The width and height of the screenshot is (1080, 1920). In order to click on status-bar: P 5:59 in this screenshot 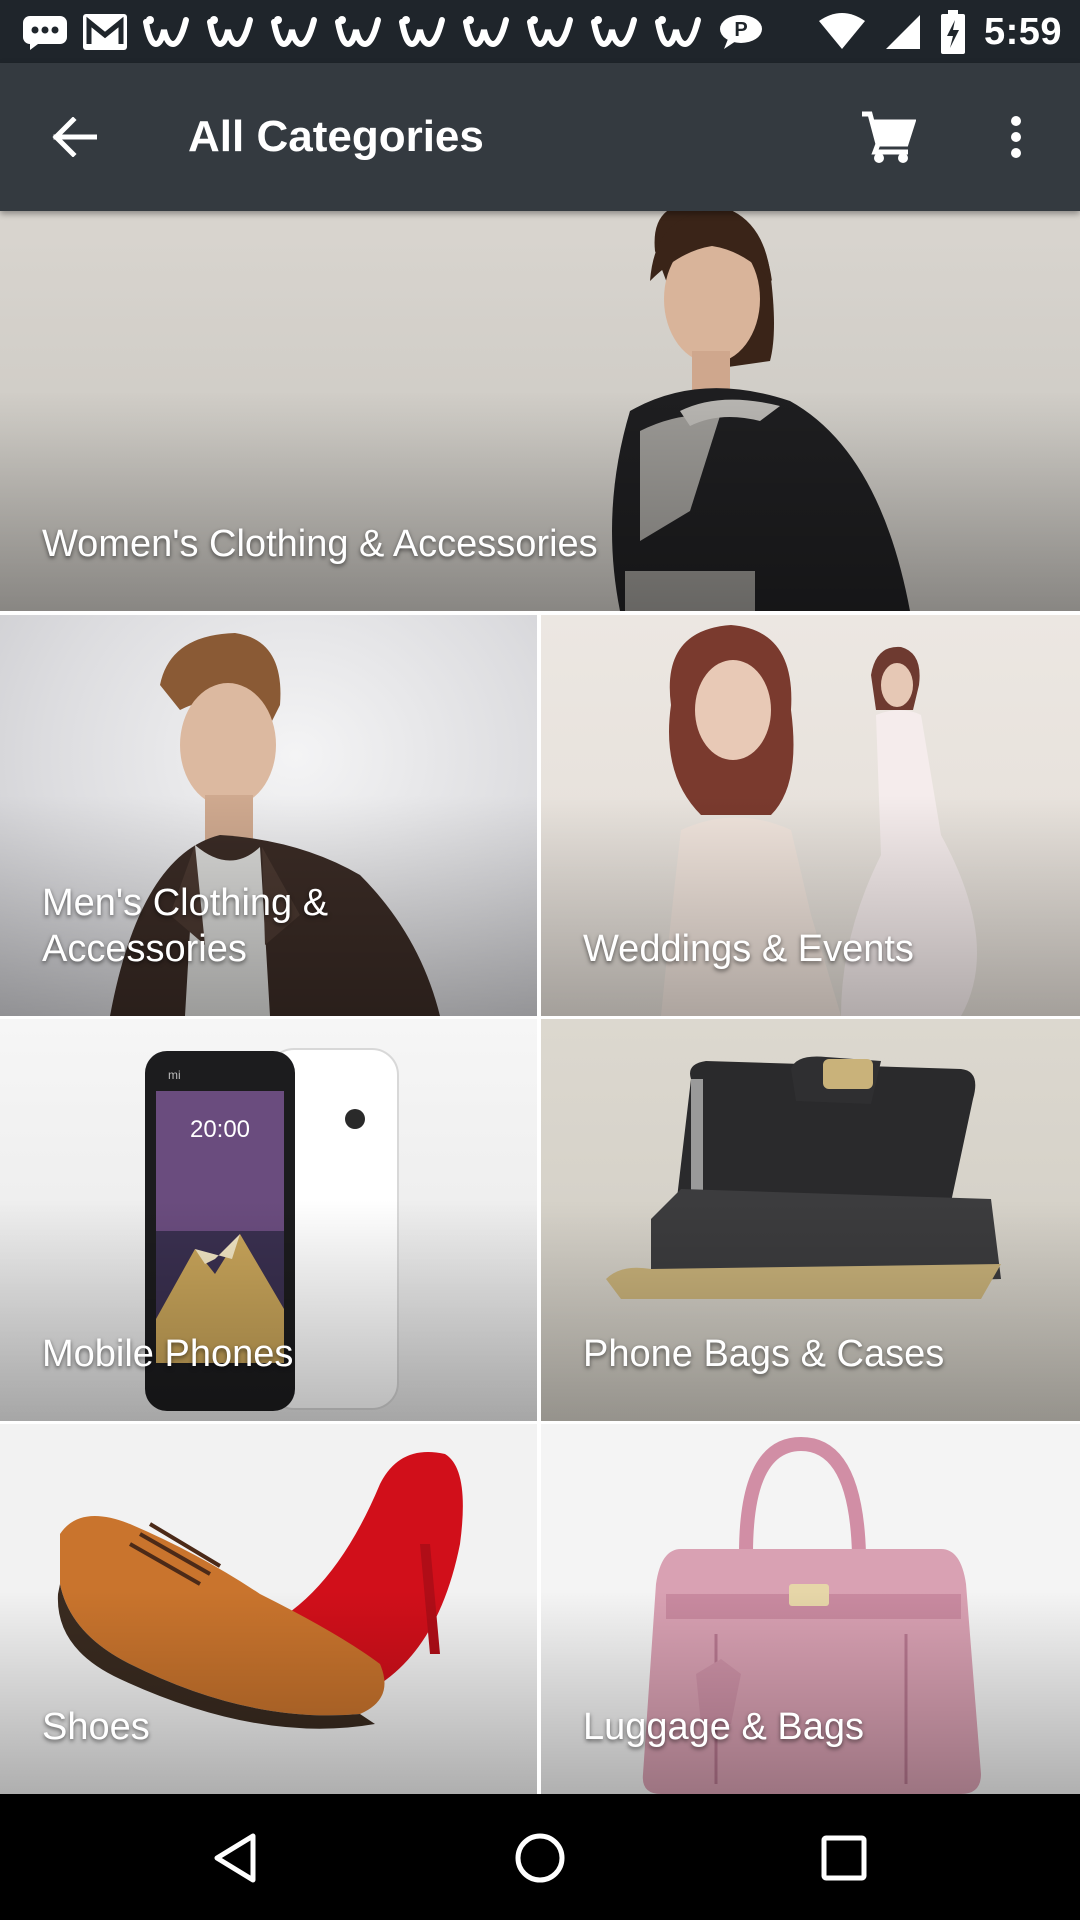, I will do `click(540, 31)`.